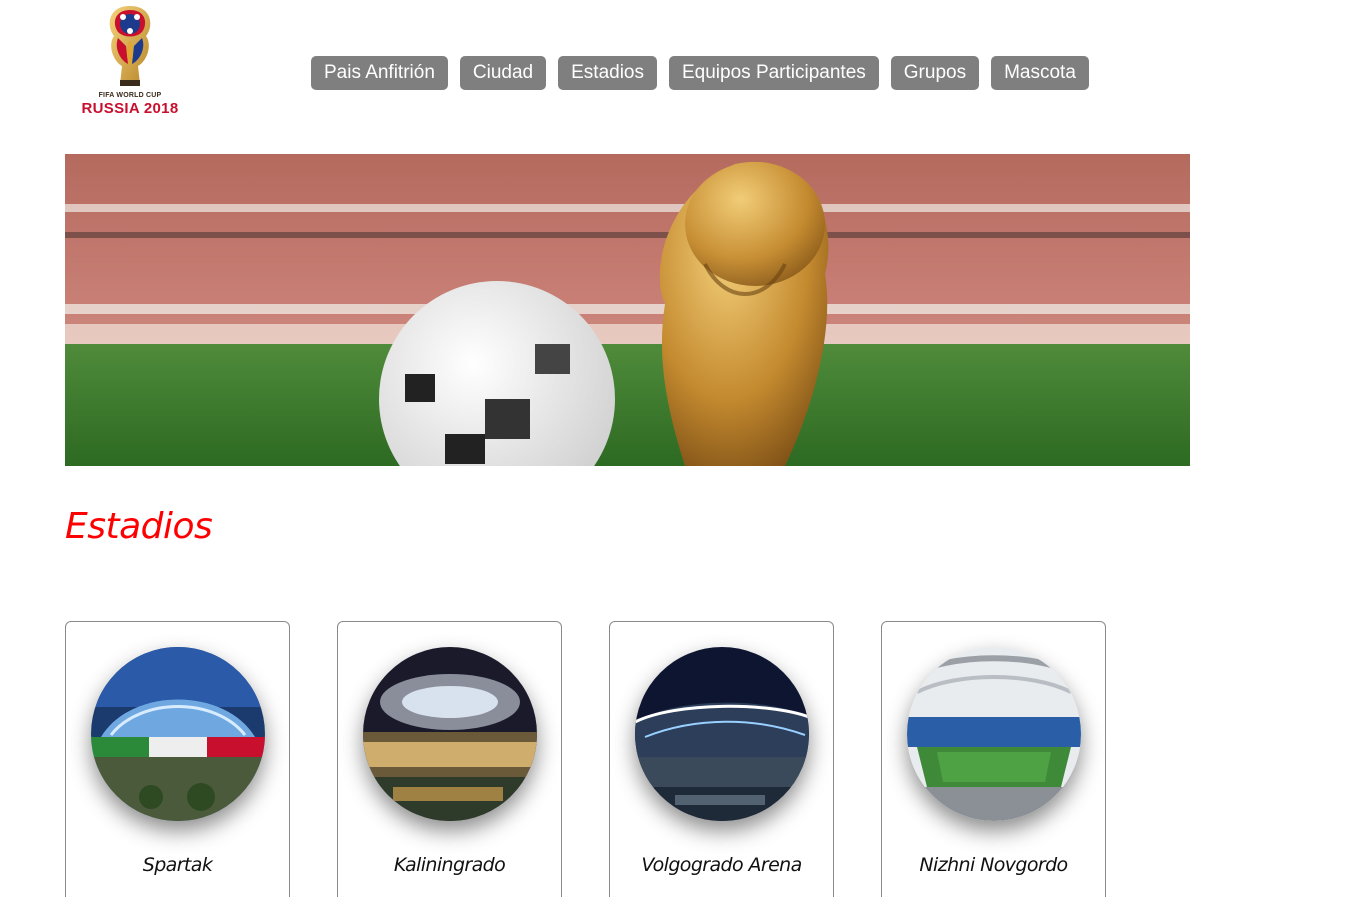  I want to click on logo-big-text: RUSSIA 2018, so click(130, 108).